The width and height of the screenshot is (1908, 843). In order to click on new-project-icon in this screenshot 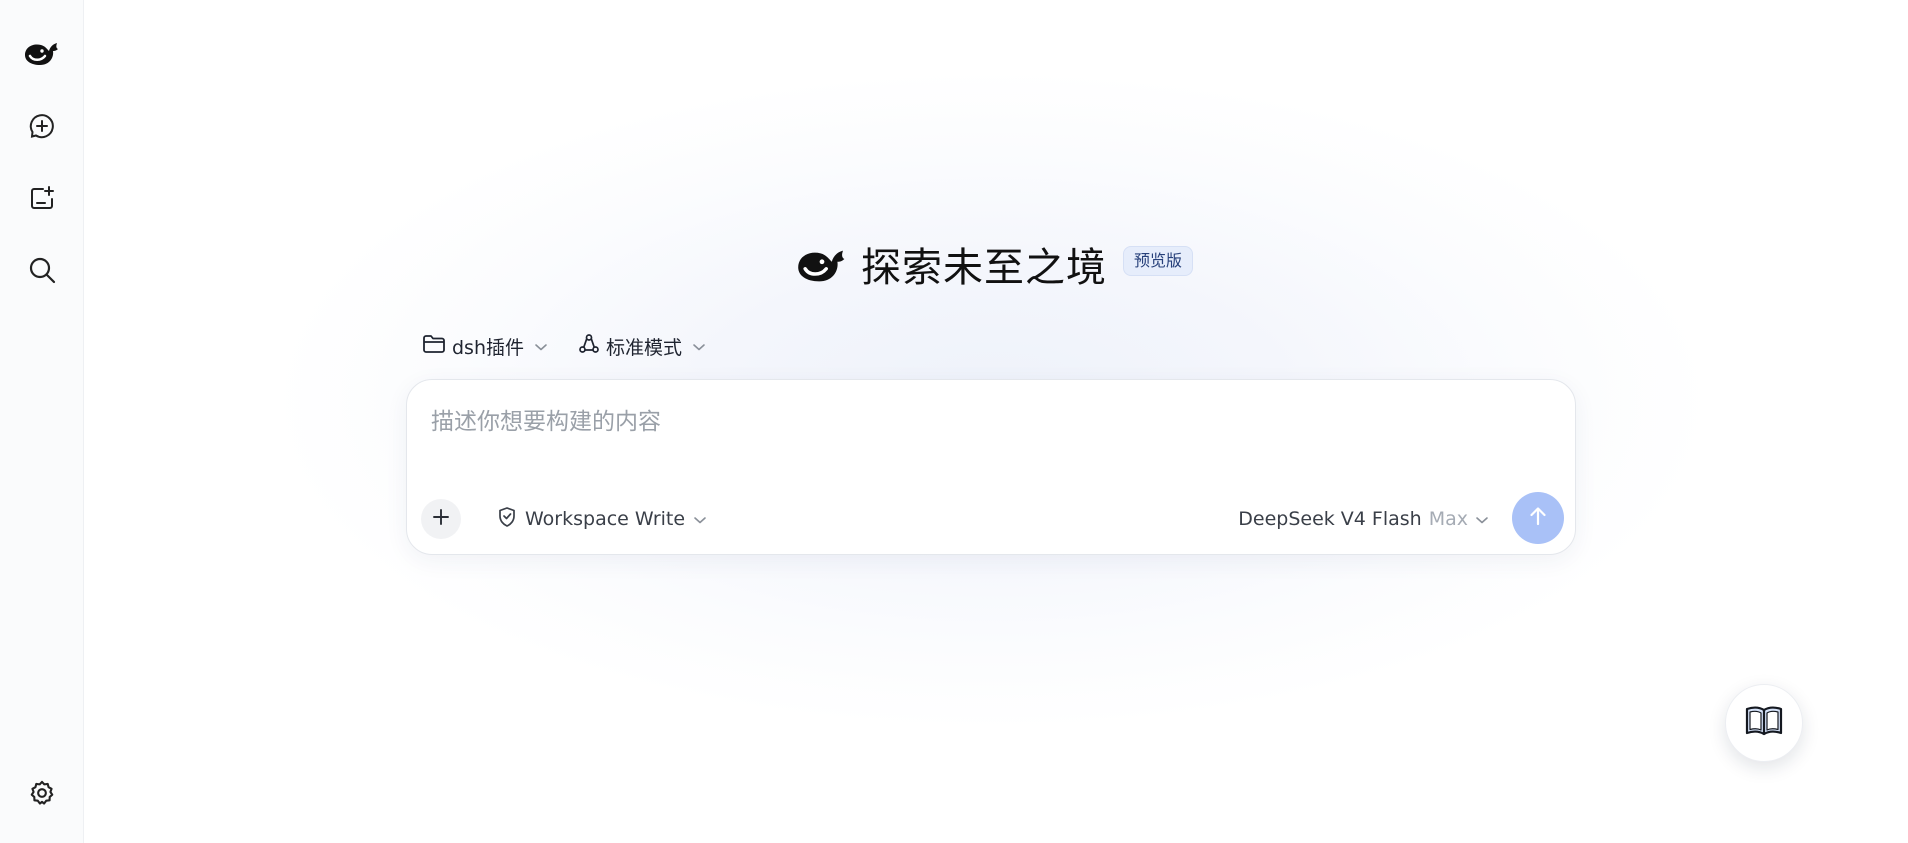, I will do `click(42, 198)`.